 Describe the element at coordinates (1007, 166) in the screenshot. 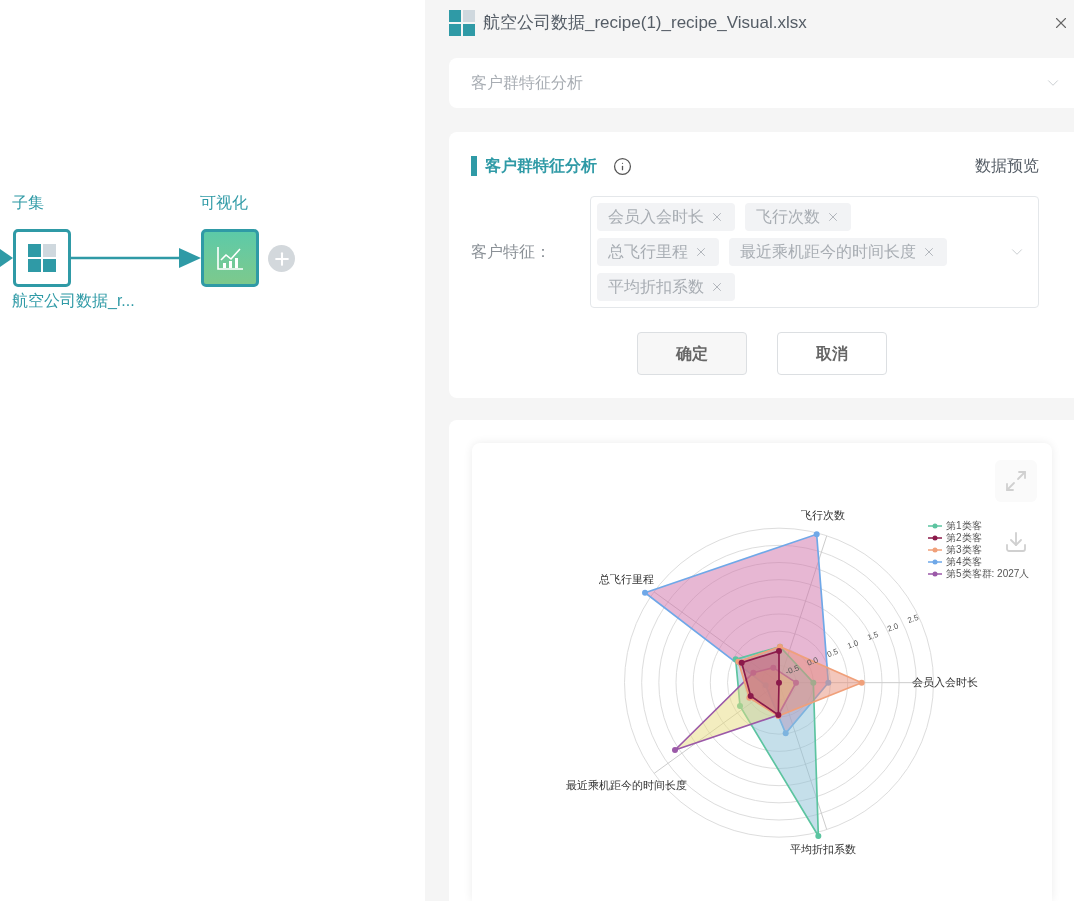

I see `preview-link: 数据预览` at that location.